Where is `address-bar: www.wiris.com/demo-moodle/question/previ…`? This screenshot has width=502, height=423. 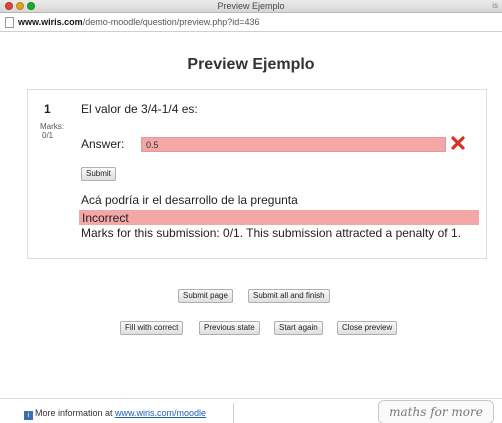 address-bar: www.wiris.com/demo-moodle/question/previ… is located at coordinates (251, 23).